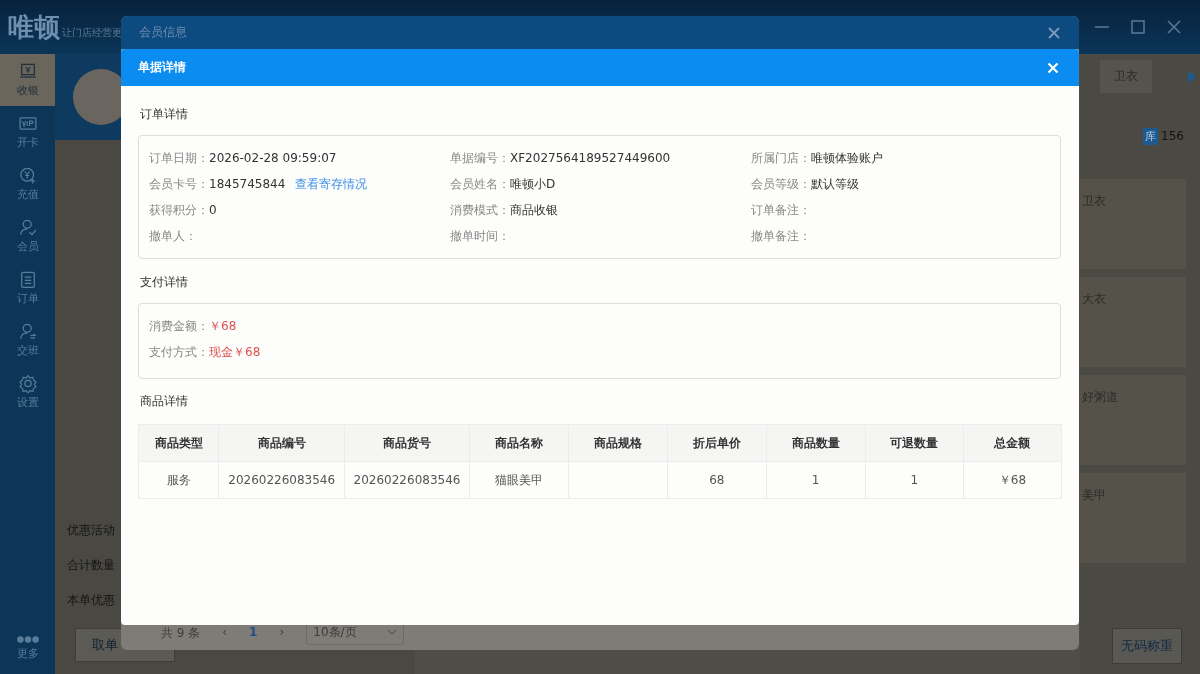 Image resolution: width=1200 pixels, height=674 pixels. I want to click on field-label: 会员卡号：, so click(179, 184).